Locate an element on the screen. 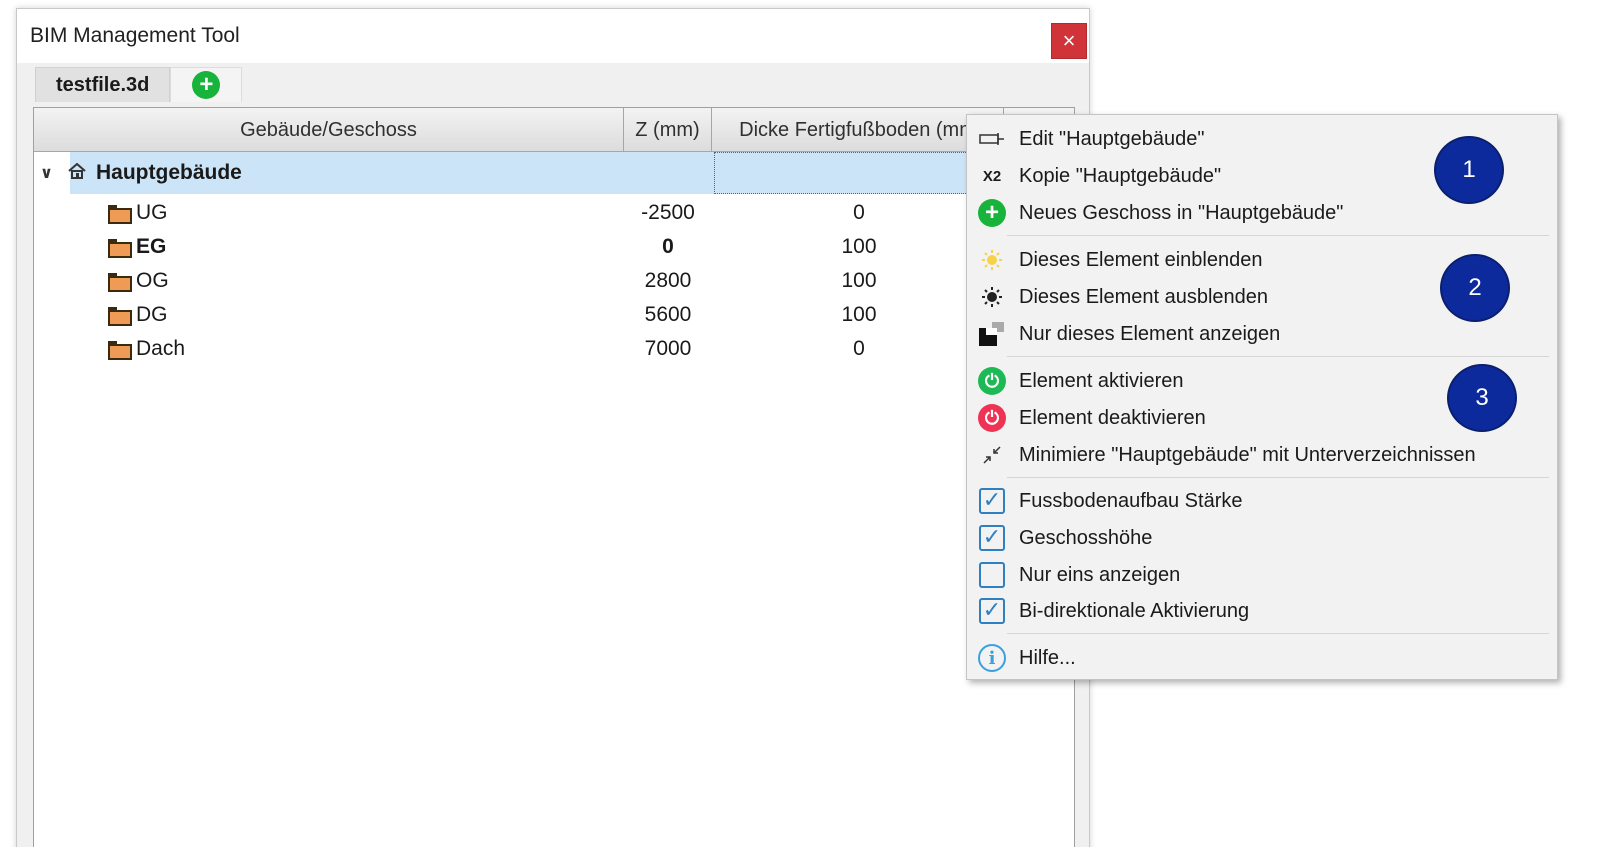 This screenshot has height=847, width=1618. plus-icon: + is located at coordinates (206, 85).